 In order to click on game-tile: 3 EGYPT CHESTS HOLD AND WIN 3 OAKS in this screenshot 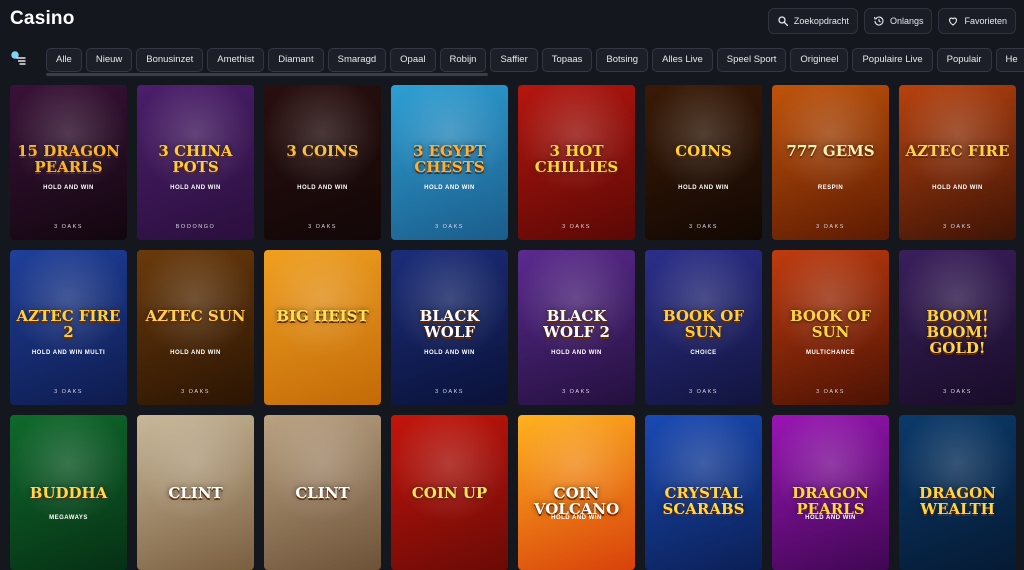, I will do `click(449, 162)`.